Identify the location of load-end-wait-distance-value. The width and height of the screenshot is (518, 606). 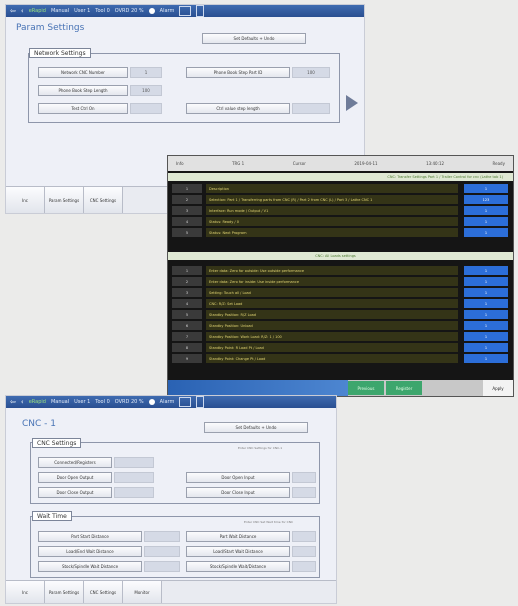
(162, 551).